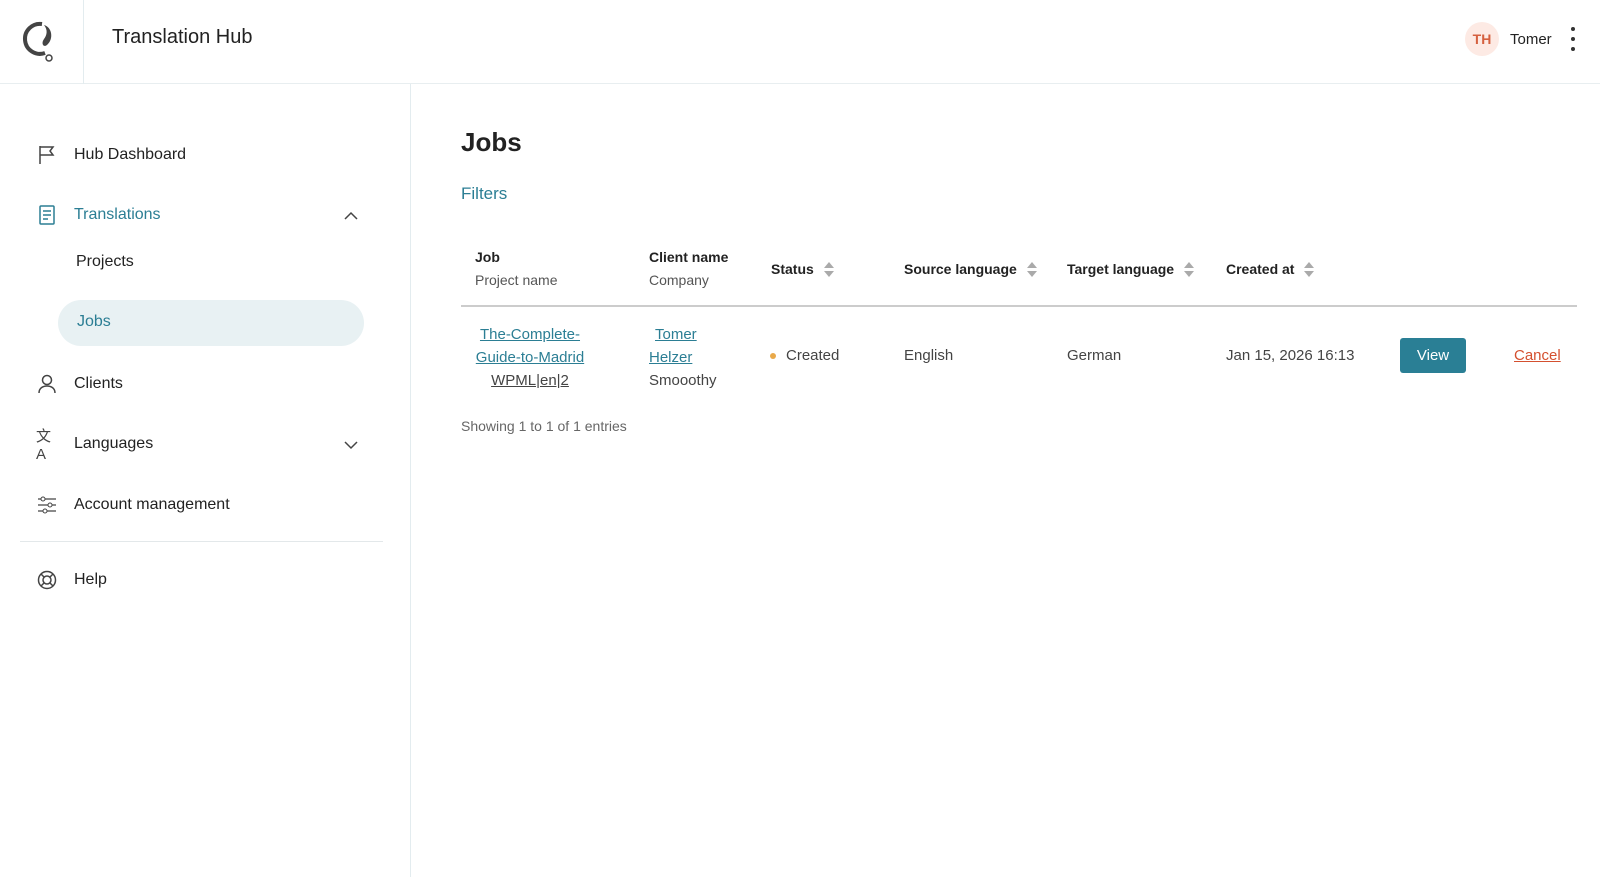 The height and width of the screenshot is (877, 1600). What do you see at coordinates (47, 505) in the screenshot?
I see `sliders-icon` at bounding box center [47, 505].